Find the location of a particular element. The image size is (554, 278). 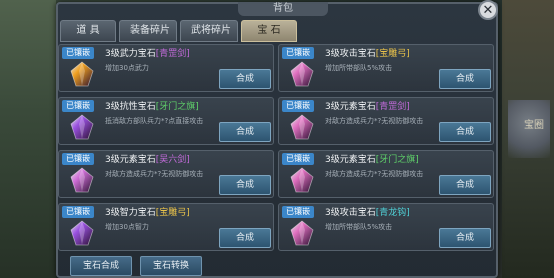

close-button: ✕ is located at coordinates (488, 10).